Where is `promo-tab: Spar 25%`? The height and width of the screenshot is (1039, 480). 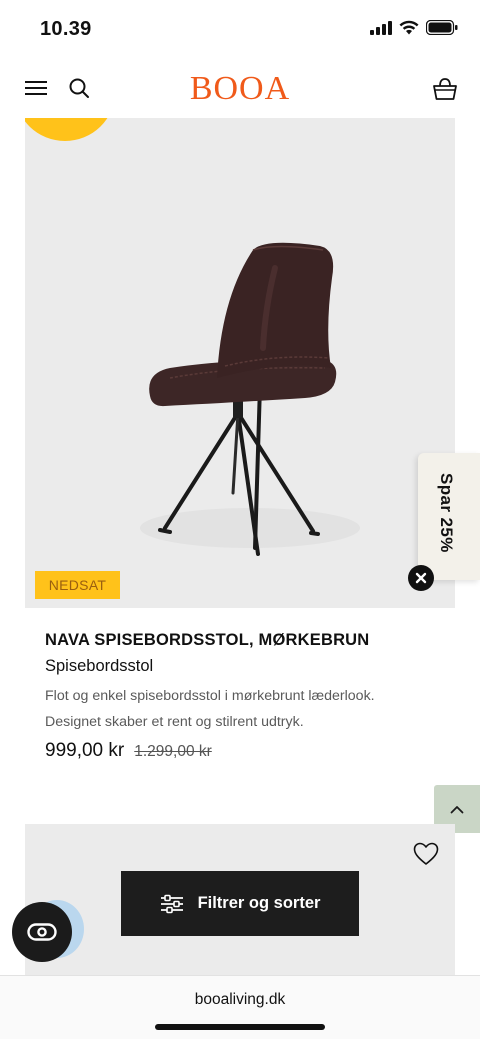
promo-tab: Spar 25% is located at coordinates (449, 516).